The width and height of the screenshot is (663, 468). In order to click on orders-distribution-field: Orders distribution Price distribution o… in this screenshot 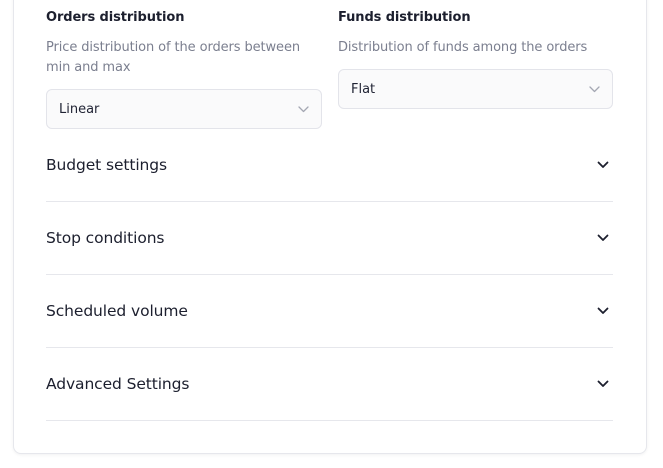, I will do `click(184, 44)`.